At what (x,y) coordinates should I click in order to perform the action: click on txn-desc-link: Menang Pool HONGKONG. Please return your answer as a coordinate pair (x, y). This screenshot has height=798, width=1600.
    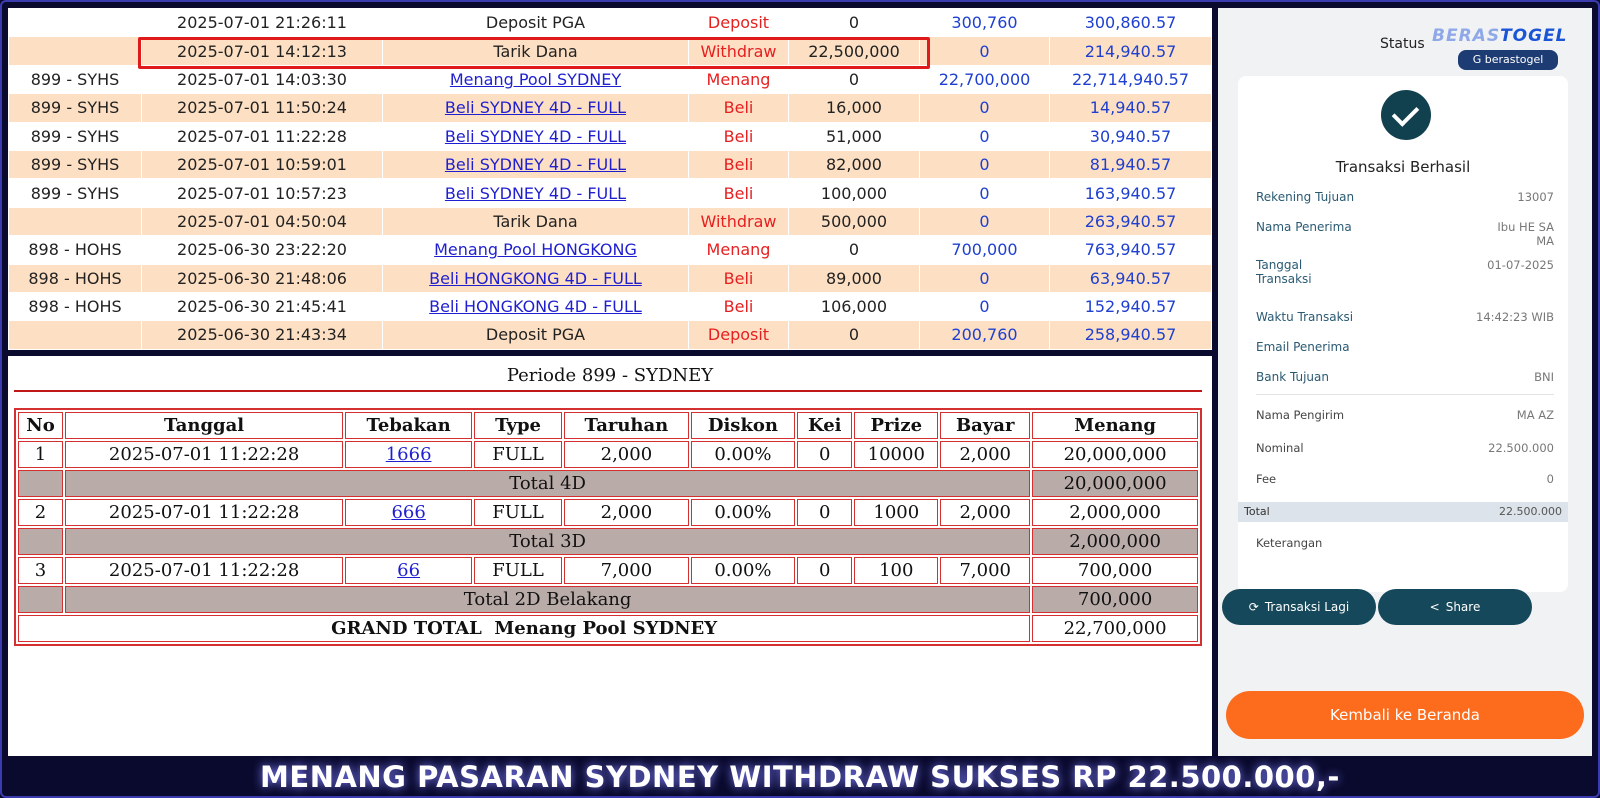
    Looking at the image, I should click on (535, 249).